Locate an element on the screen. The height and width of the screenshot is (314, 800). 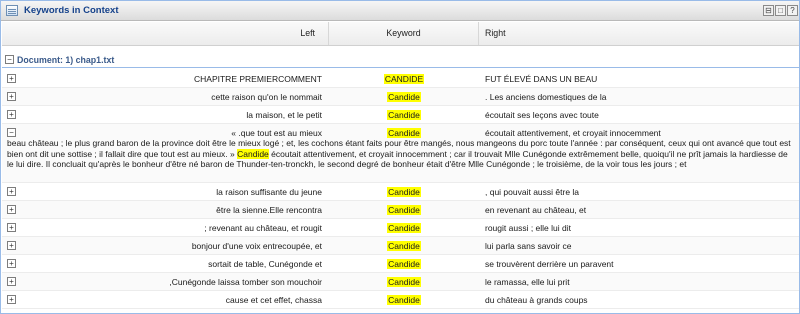
column-header-right: Right is located at coordinates (639, 33).